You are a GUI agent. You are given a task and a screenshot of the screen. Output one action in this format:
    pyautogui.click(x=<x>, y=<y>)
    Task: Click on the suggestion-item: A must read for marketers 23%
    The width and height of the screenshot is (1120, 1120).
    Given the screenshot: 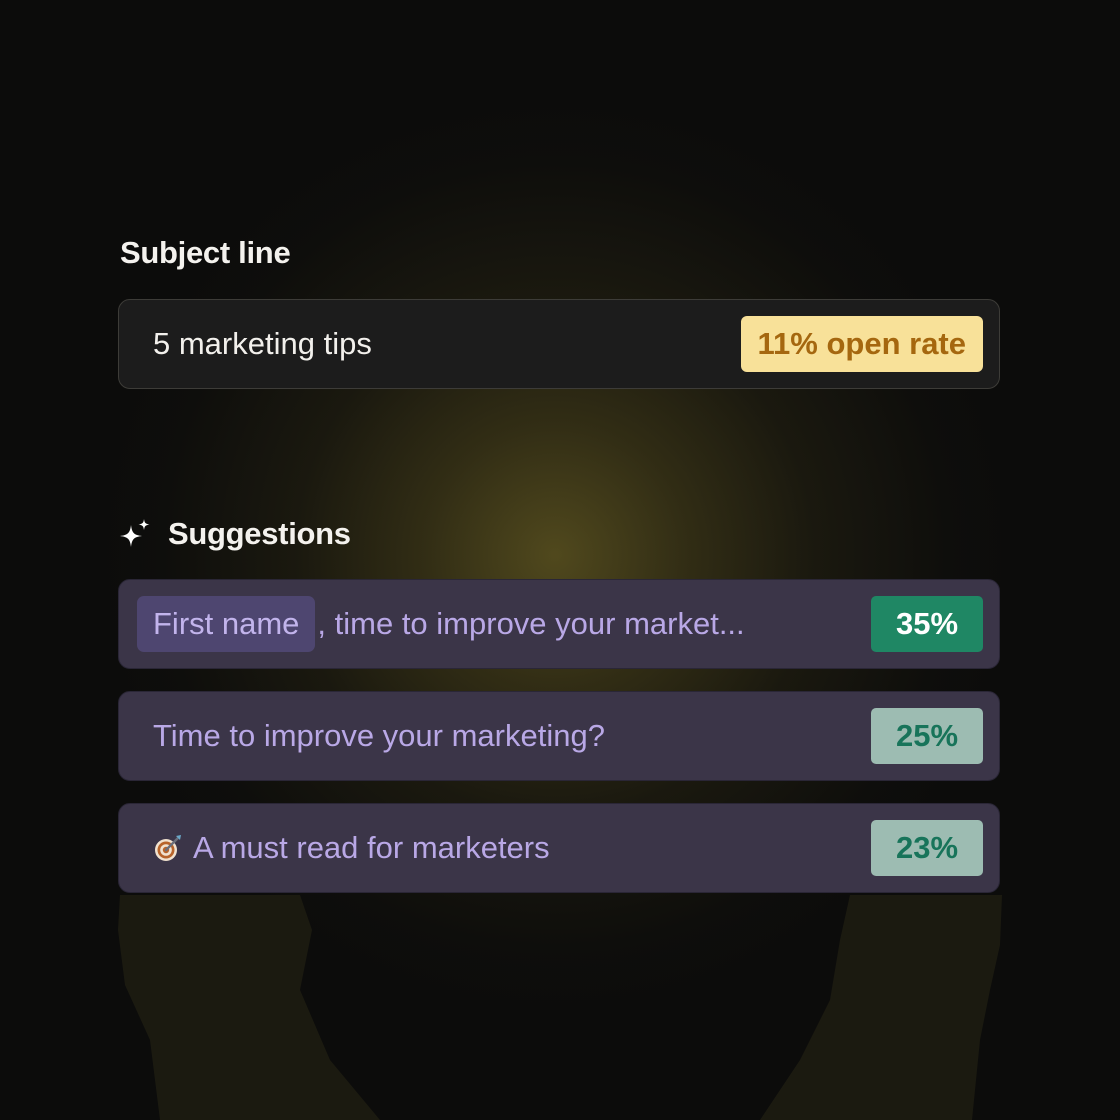 What is the action you would take?
    pyautogui.click(x=559, y=848)
    